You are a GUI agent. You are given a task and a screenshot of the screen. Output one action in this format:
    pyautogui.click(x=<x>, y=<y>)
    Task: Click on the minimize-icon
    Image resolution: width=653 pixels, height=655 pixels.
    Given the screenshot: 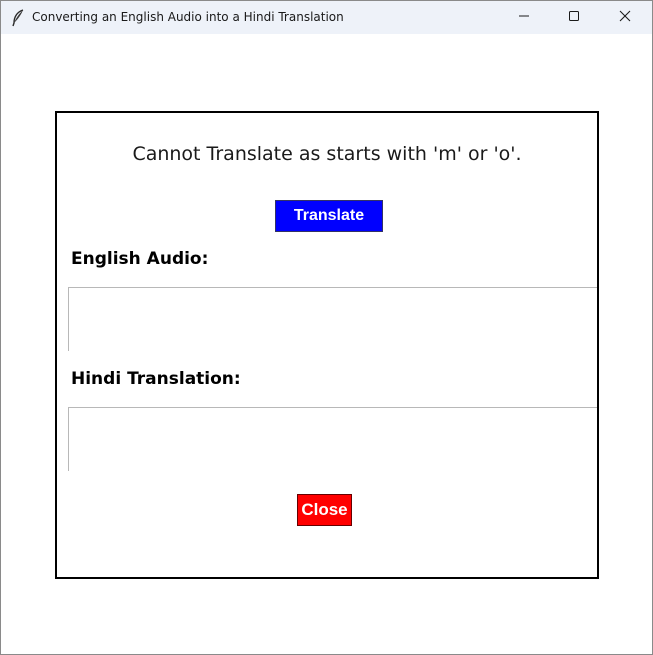 What is the action you would take?
    pyautogui.click(x=524, y=18)
    